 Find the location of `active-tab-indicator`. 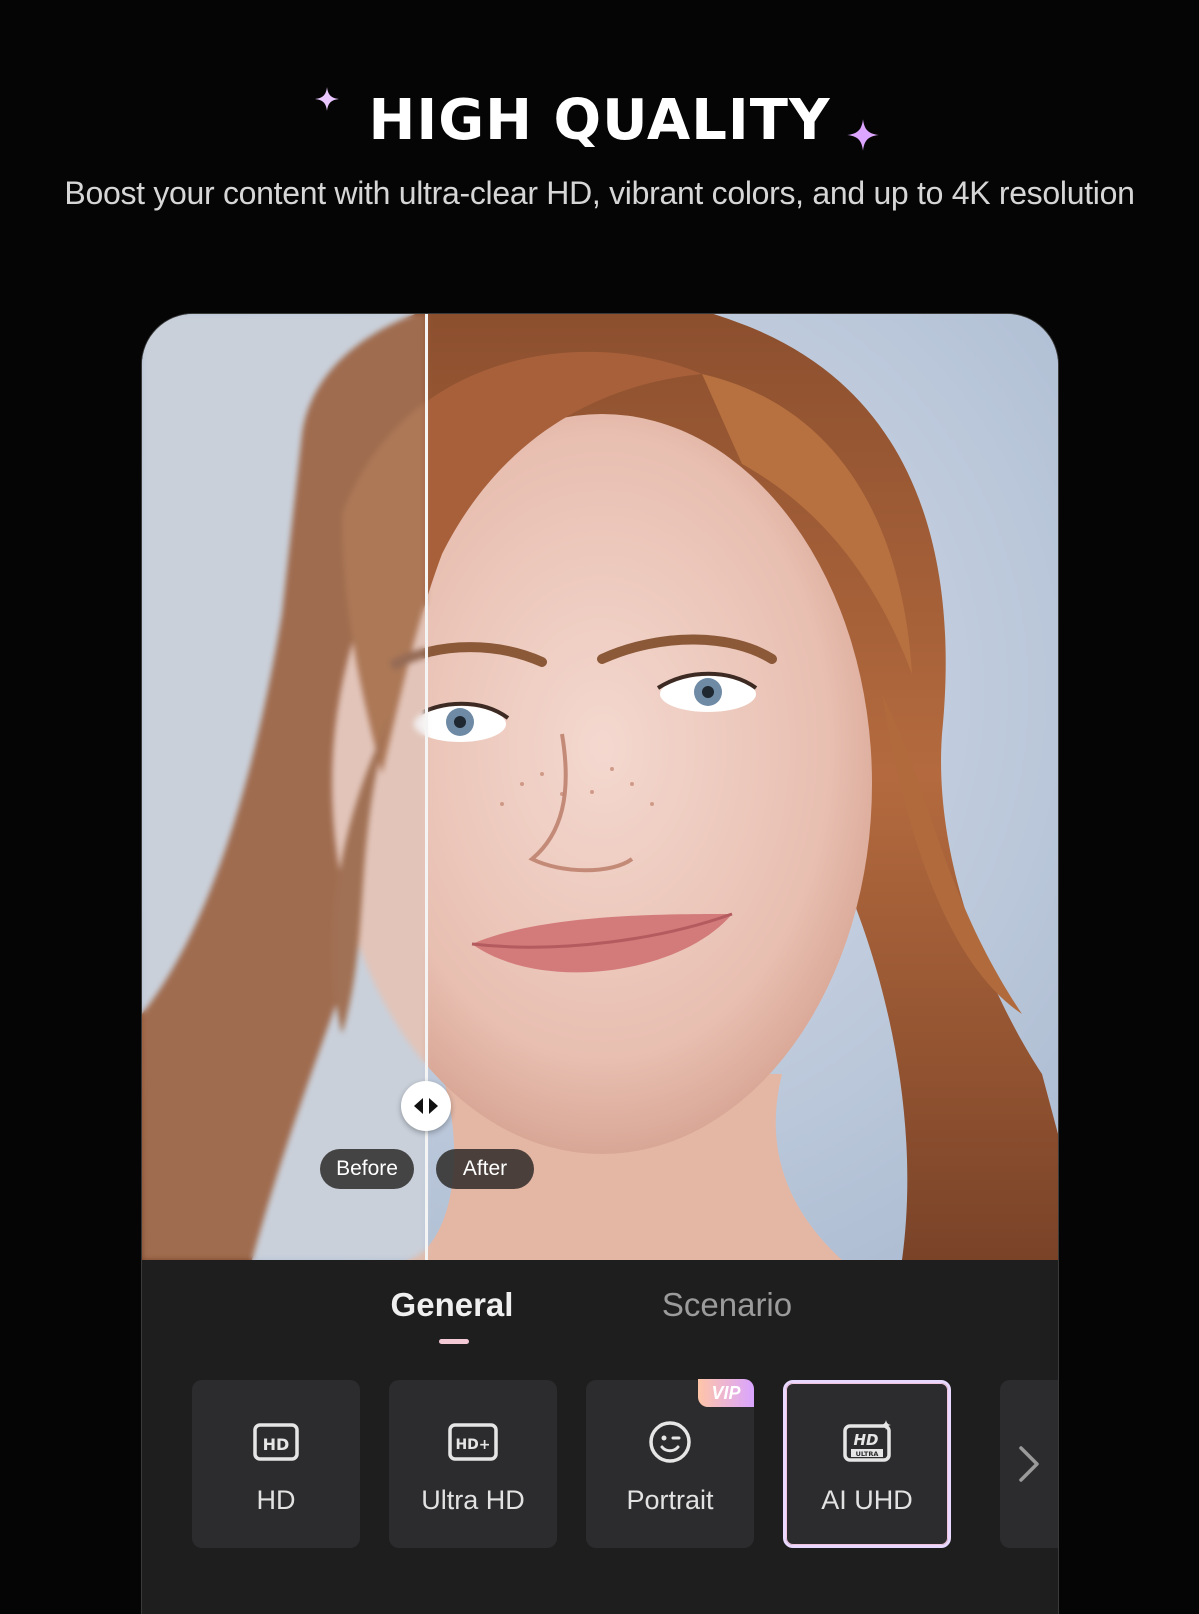

active-tab-indicator is located at coordinates (454, 1341).